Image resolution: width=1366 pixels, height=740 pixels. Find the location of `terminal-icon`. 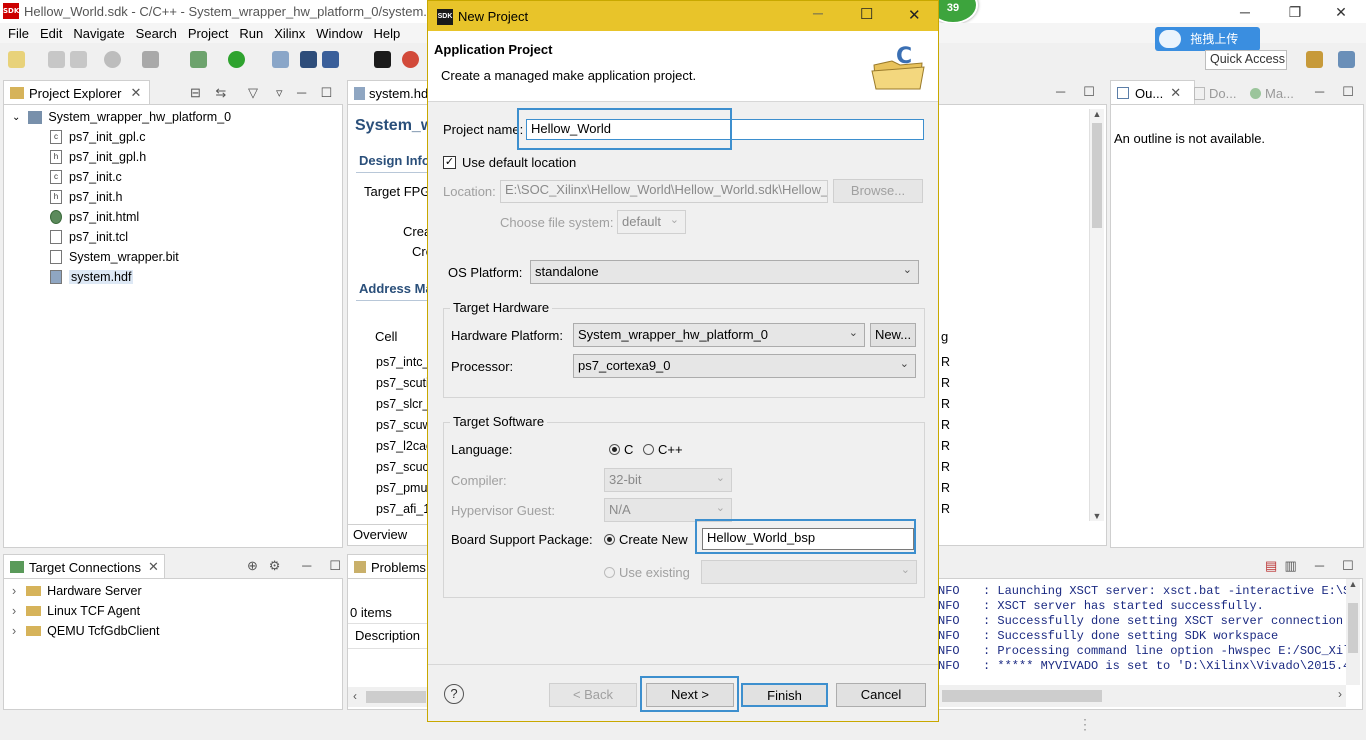

terminal-icon is located at coordinates (382, 59).